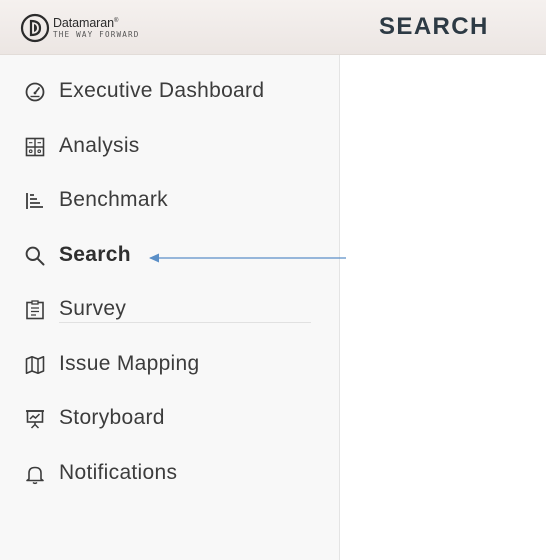  Describe the element at coordinates (35, 256) in the screenshot. I see `search-icon` at that location.